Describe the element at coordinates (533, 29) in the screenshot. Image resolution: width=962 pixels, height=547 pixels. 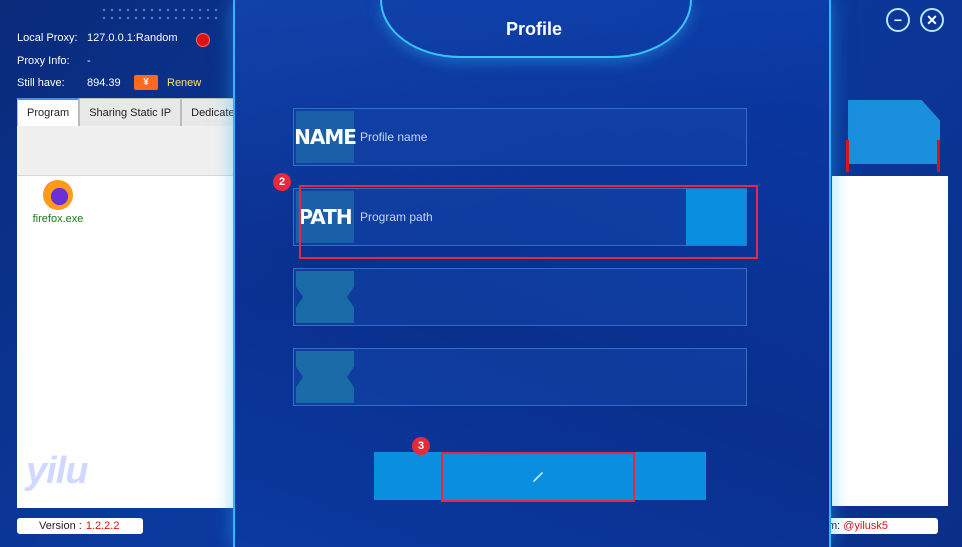
I see `dialog-title: Profile` at that location.